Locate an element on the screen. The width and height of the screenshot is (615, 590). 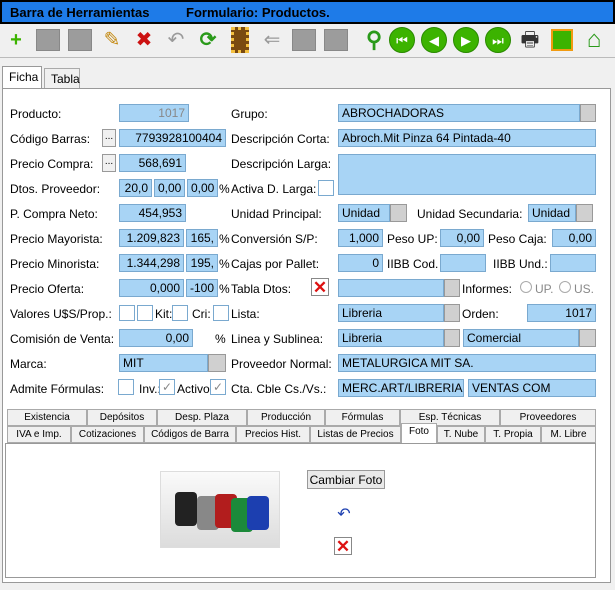
grupo-dropdown is located at coordinates (588, 113).